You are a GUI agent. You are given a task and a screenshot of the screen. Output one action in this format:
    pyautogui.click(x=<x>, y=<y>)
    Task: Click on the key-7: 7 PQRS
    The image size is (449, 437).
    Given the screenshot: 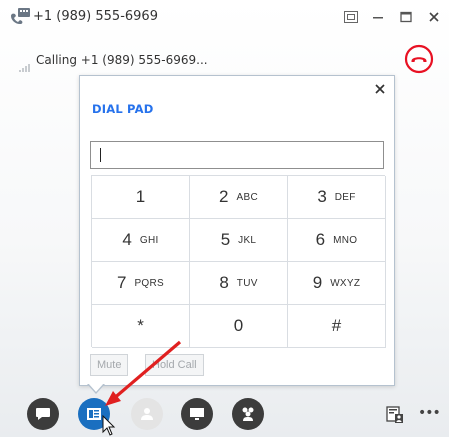 What is the action you would take?
    pyautogui.click(x=141, y=283)
    